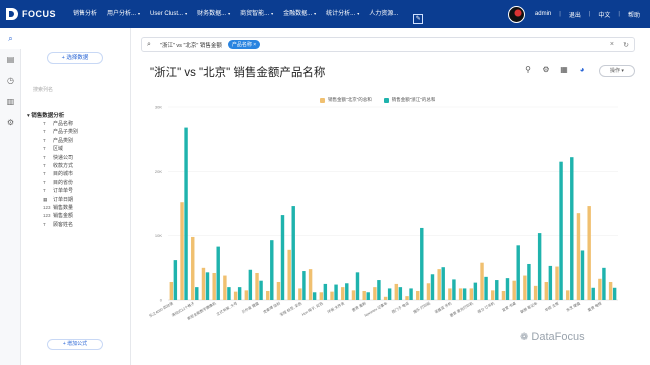 The height and width of the screenshot is (365, 650). Describe the element at coordinates (612, 44) in the screenshot. I see `clear-icon: ×` at that location.